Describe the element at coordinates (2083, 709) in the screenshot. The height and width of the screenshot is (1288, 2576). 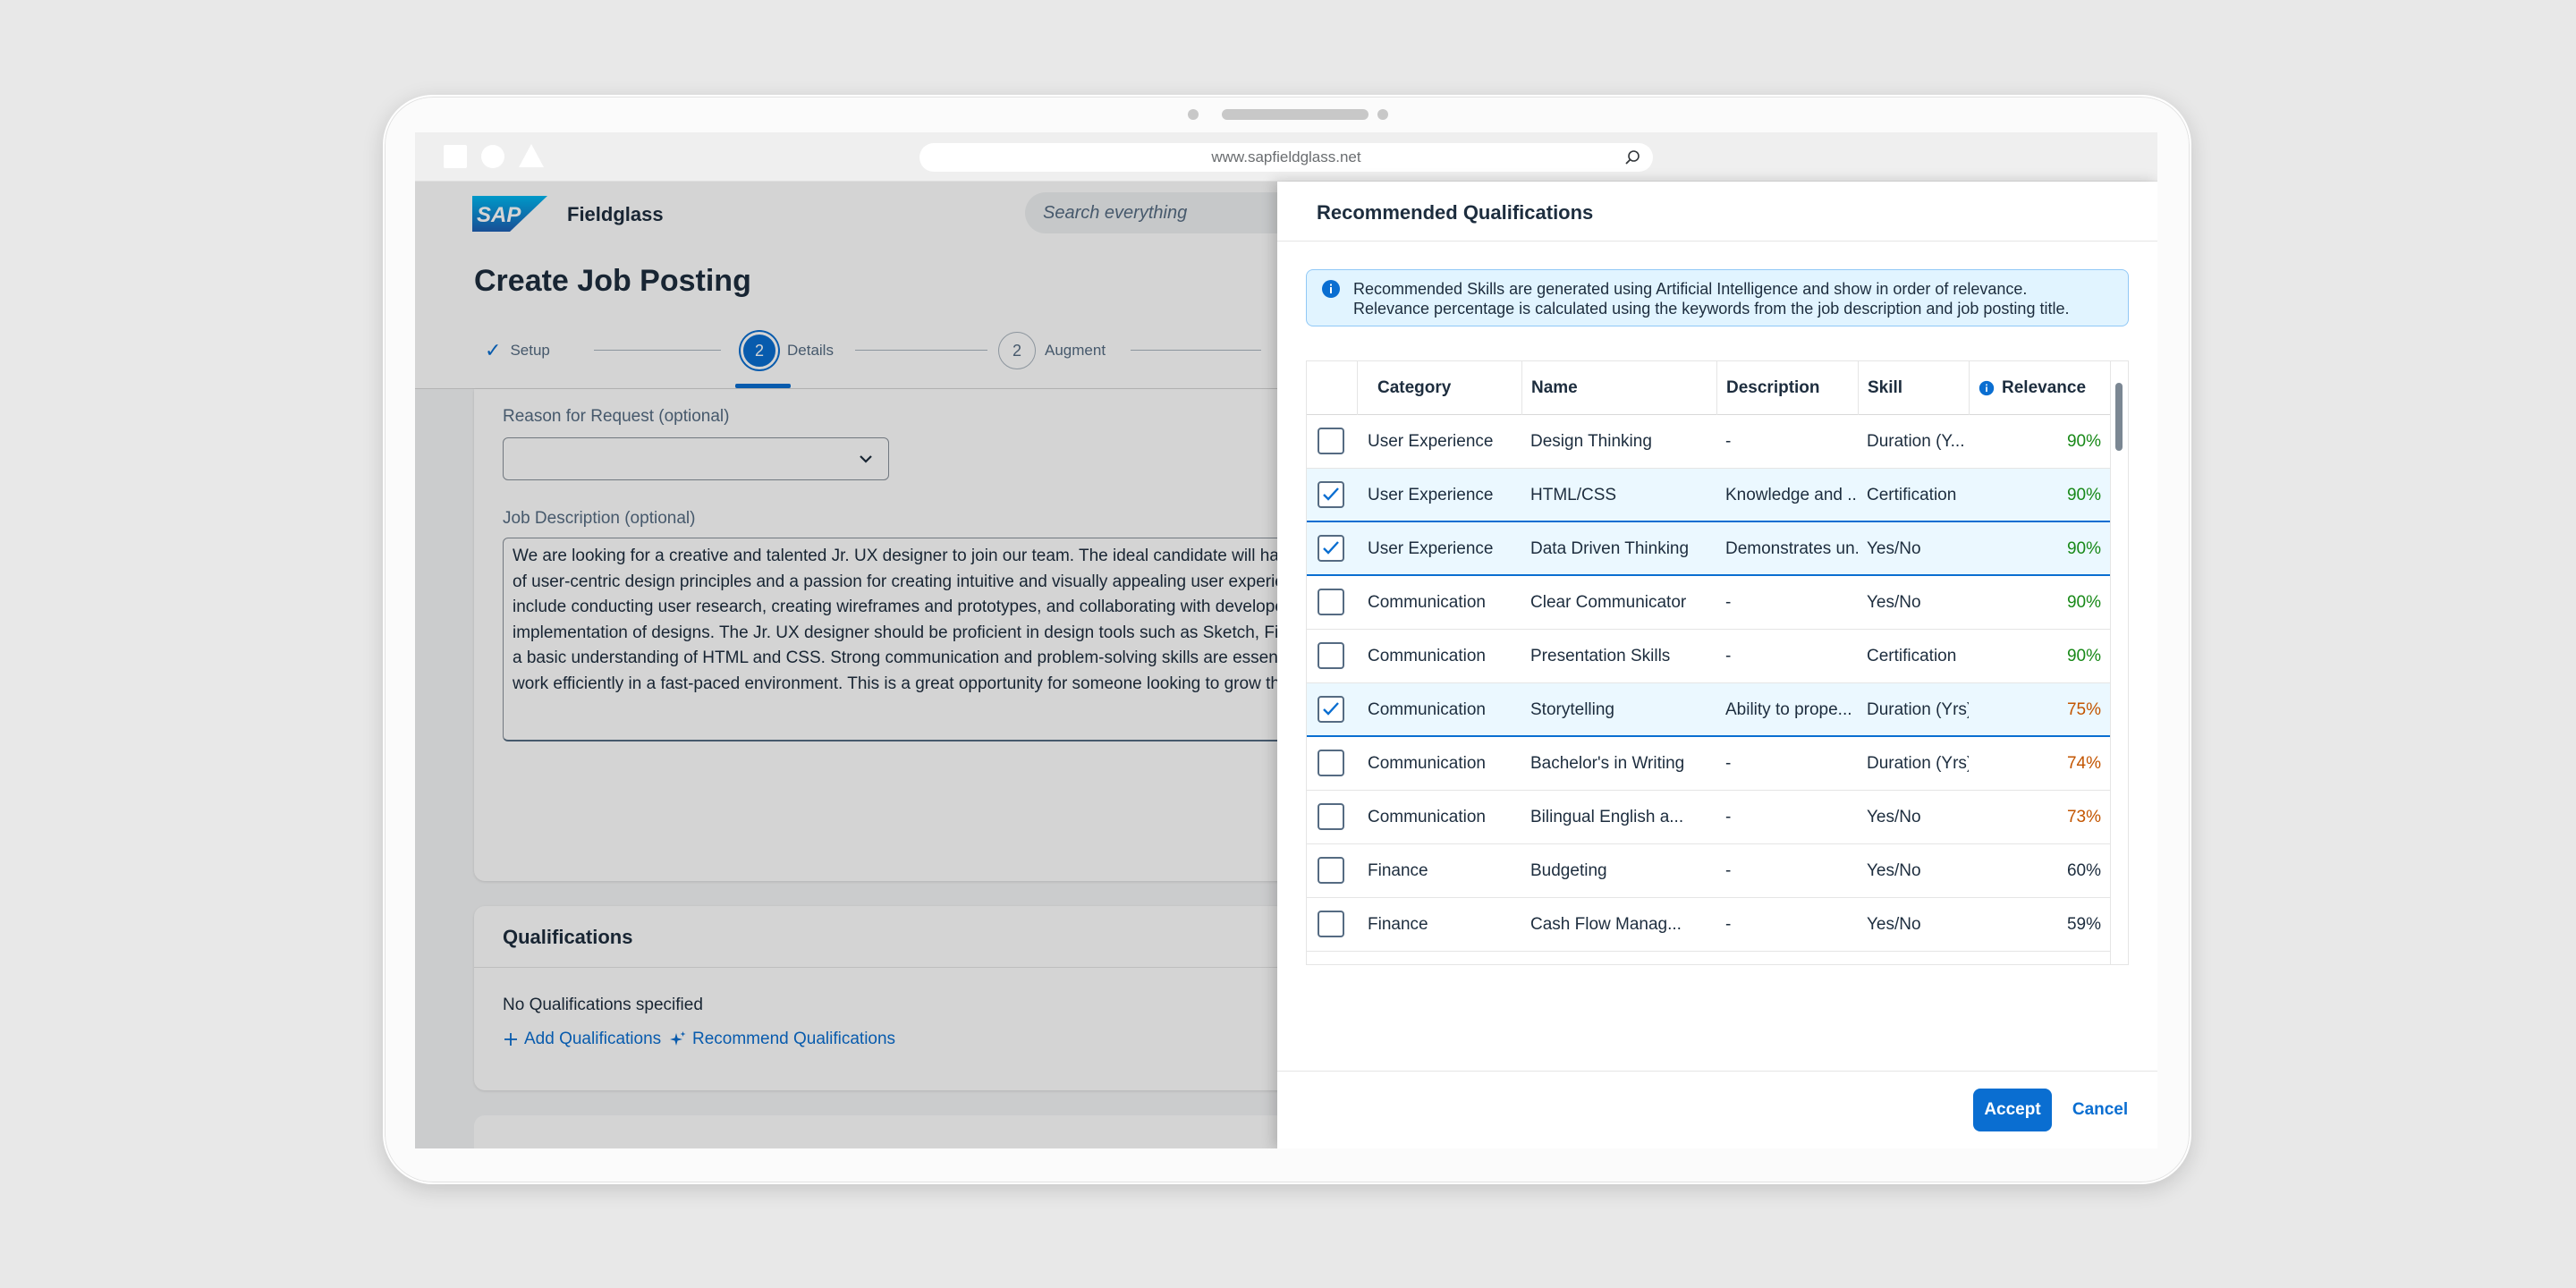
I see `cell-relevance: 75%` at that location.